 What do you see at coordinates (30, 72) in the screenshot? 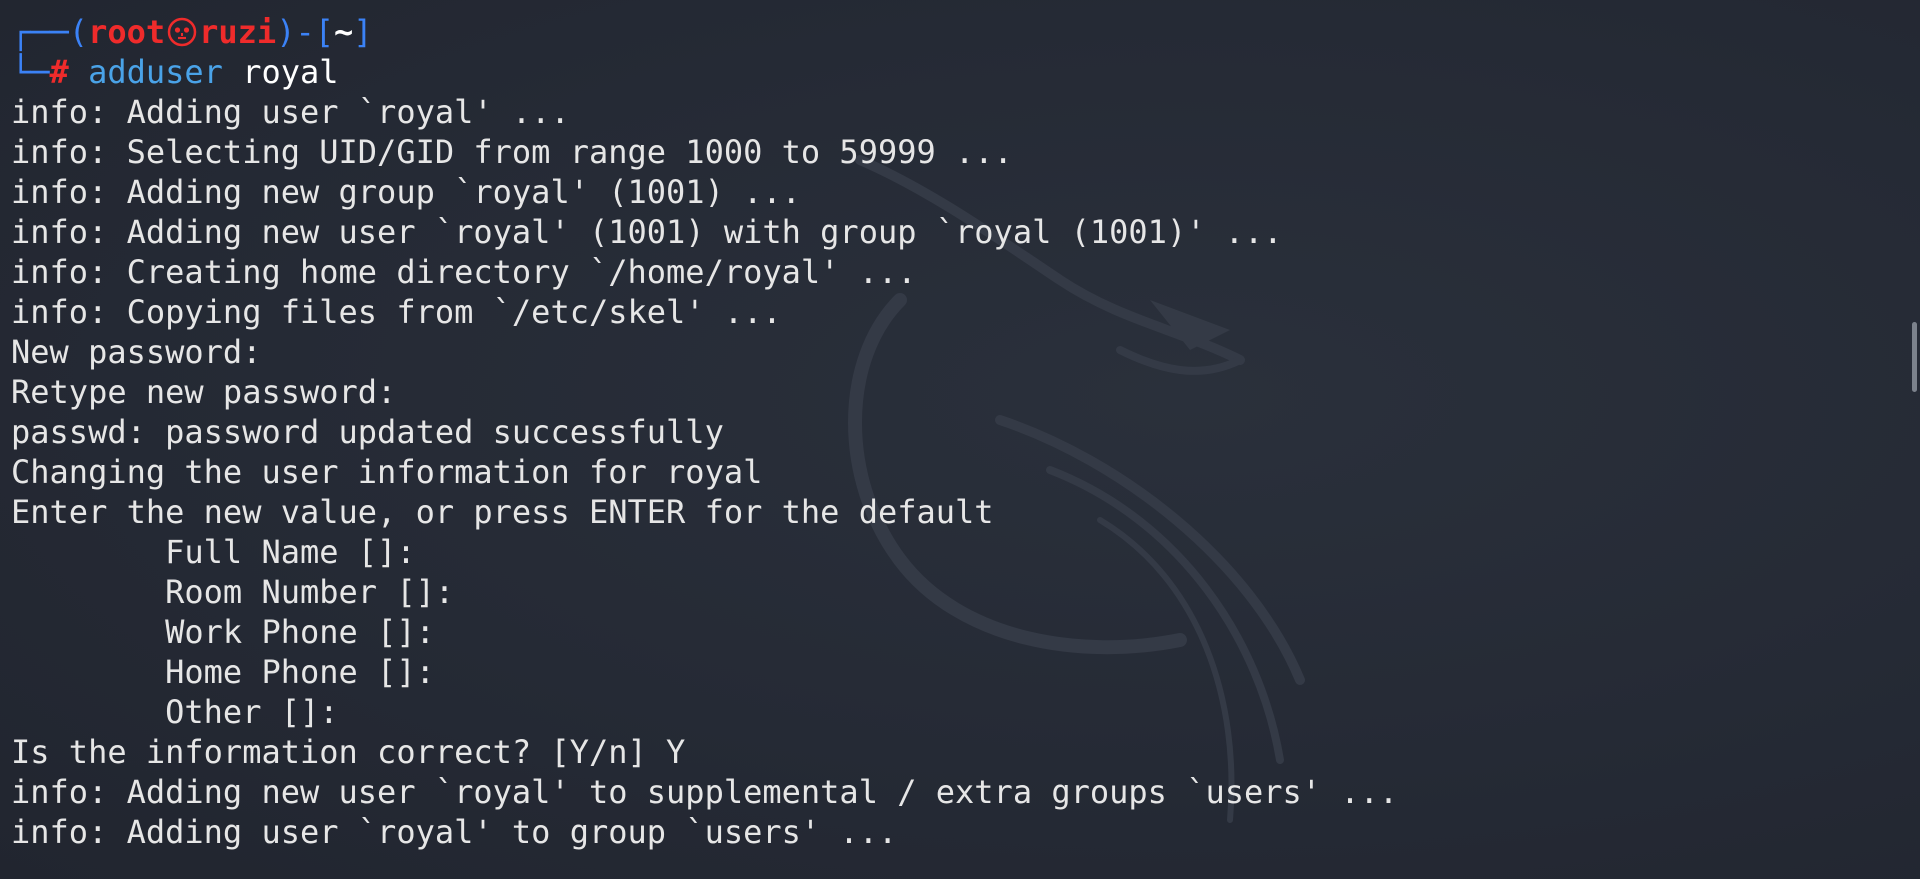
I see `prompt-frame-bottom: └─` at bounding box center [30, 72].